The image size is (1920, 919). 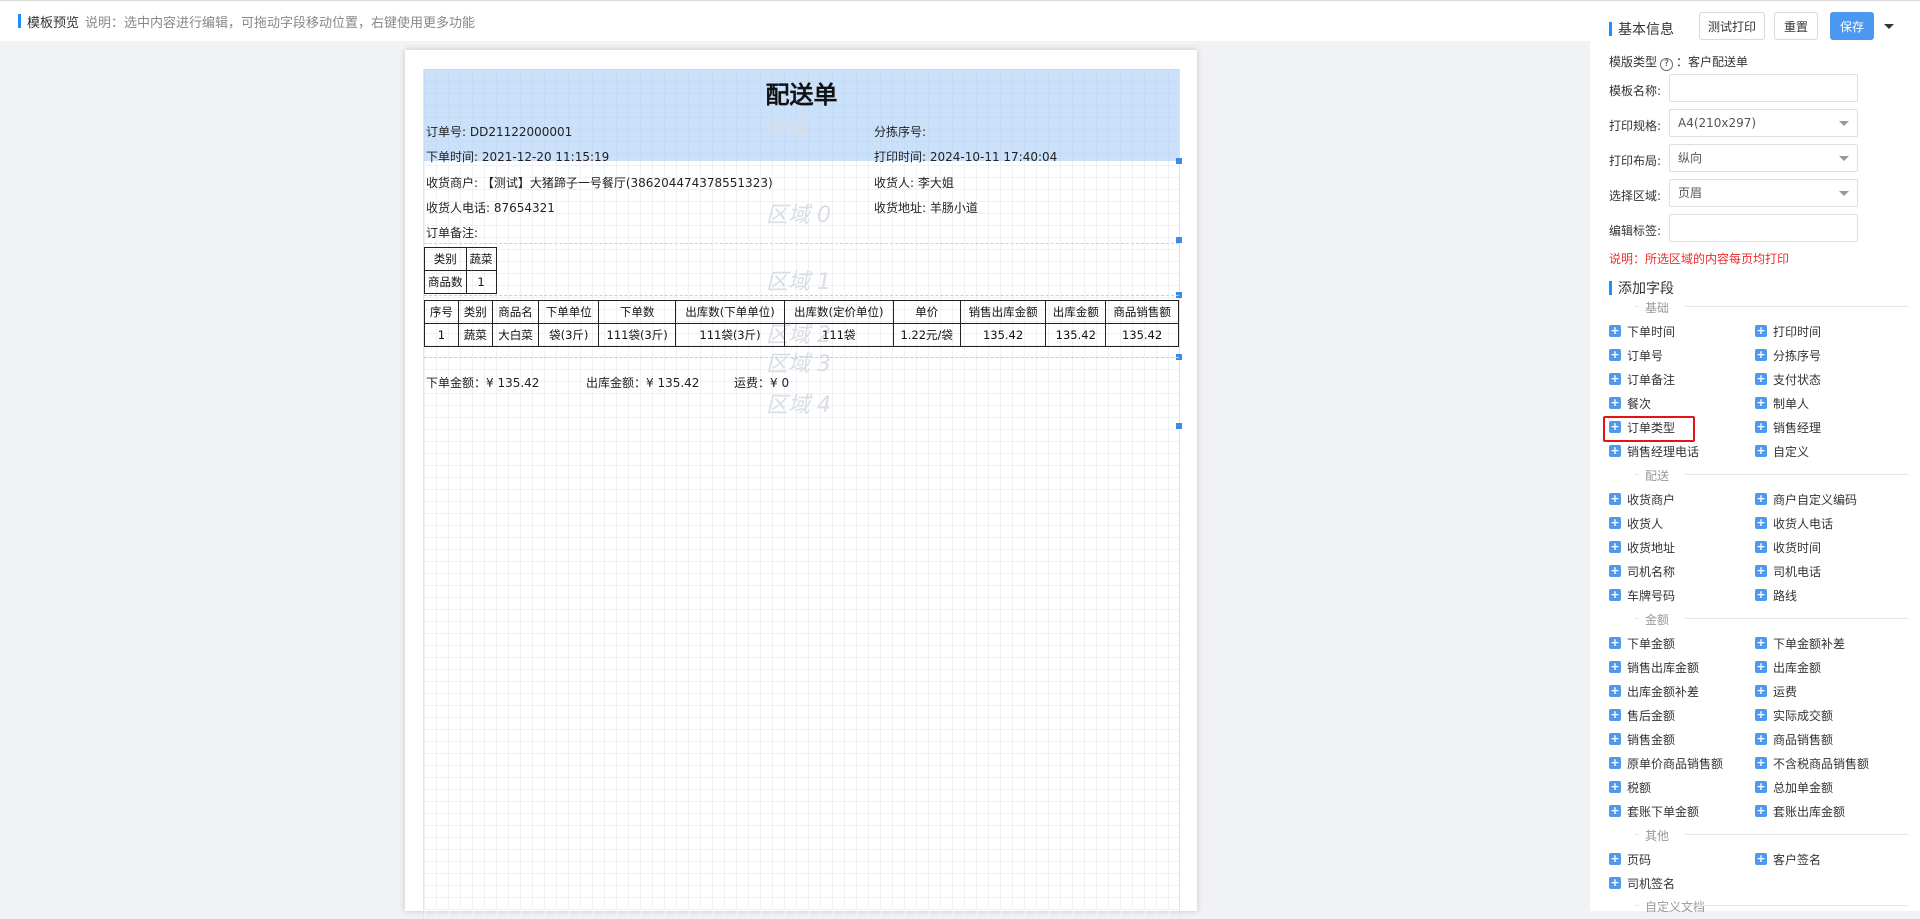 I want to click on items-cell: 1, so click(x=441, y=335).